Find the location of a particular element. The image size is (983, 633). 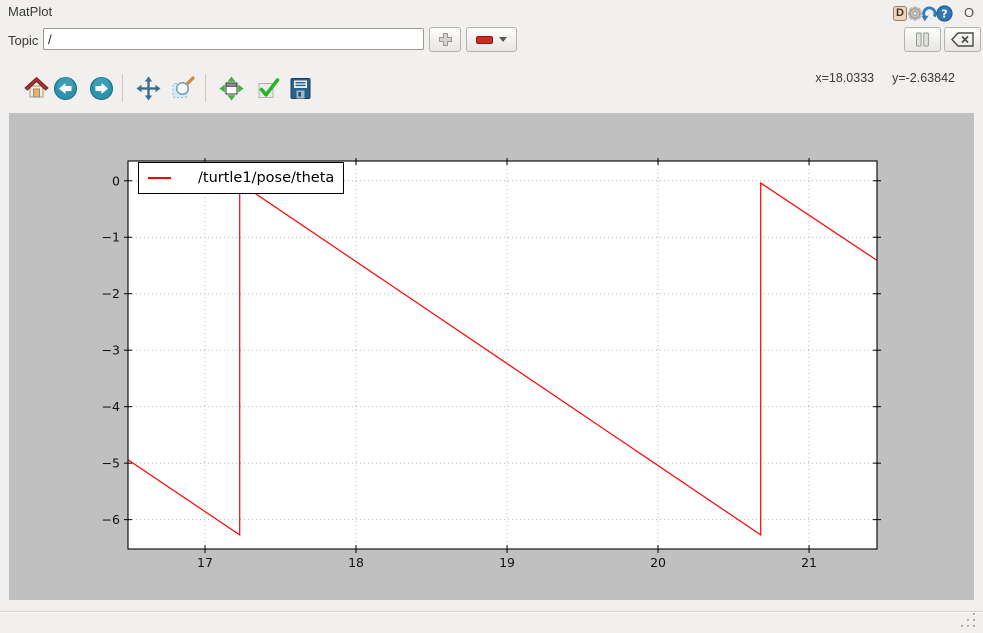

forward-button is located at coordinates (101, 88).